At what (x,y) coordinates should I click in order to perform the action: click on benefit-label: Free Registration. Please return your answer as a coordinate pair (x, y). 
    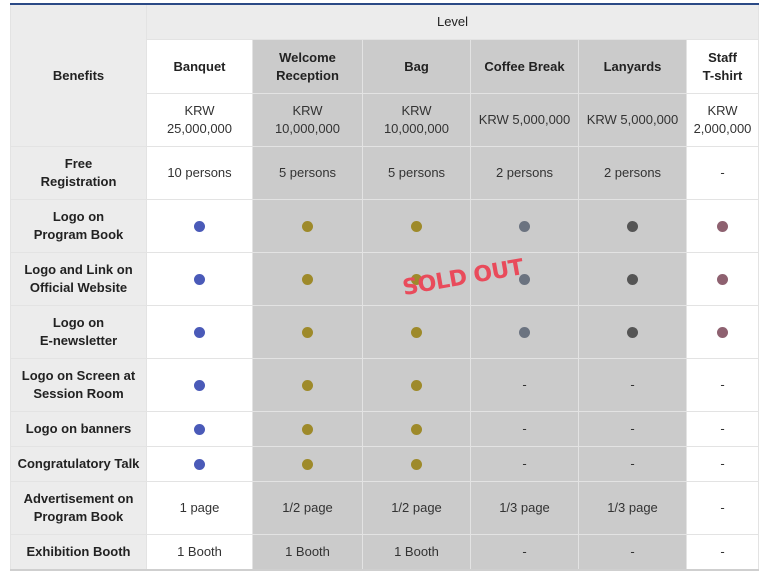
    Looking at the image, I should click on (78, 173).